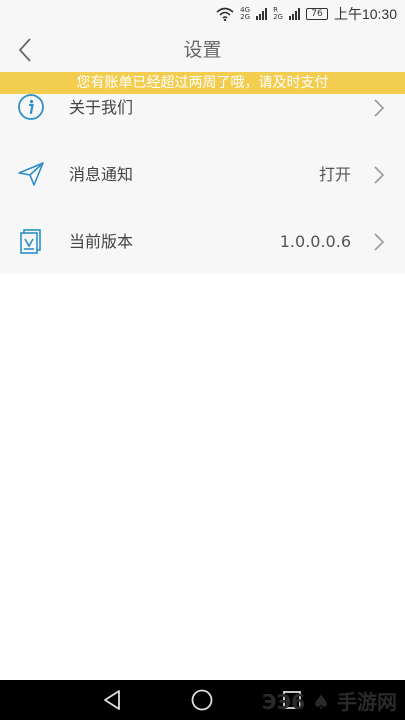  Describe the element at coordinates (245, 17) in the screenshot. I see `sim1-network-bottom: 2G` at that location.